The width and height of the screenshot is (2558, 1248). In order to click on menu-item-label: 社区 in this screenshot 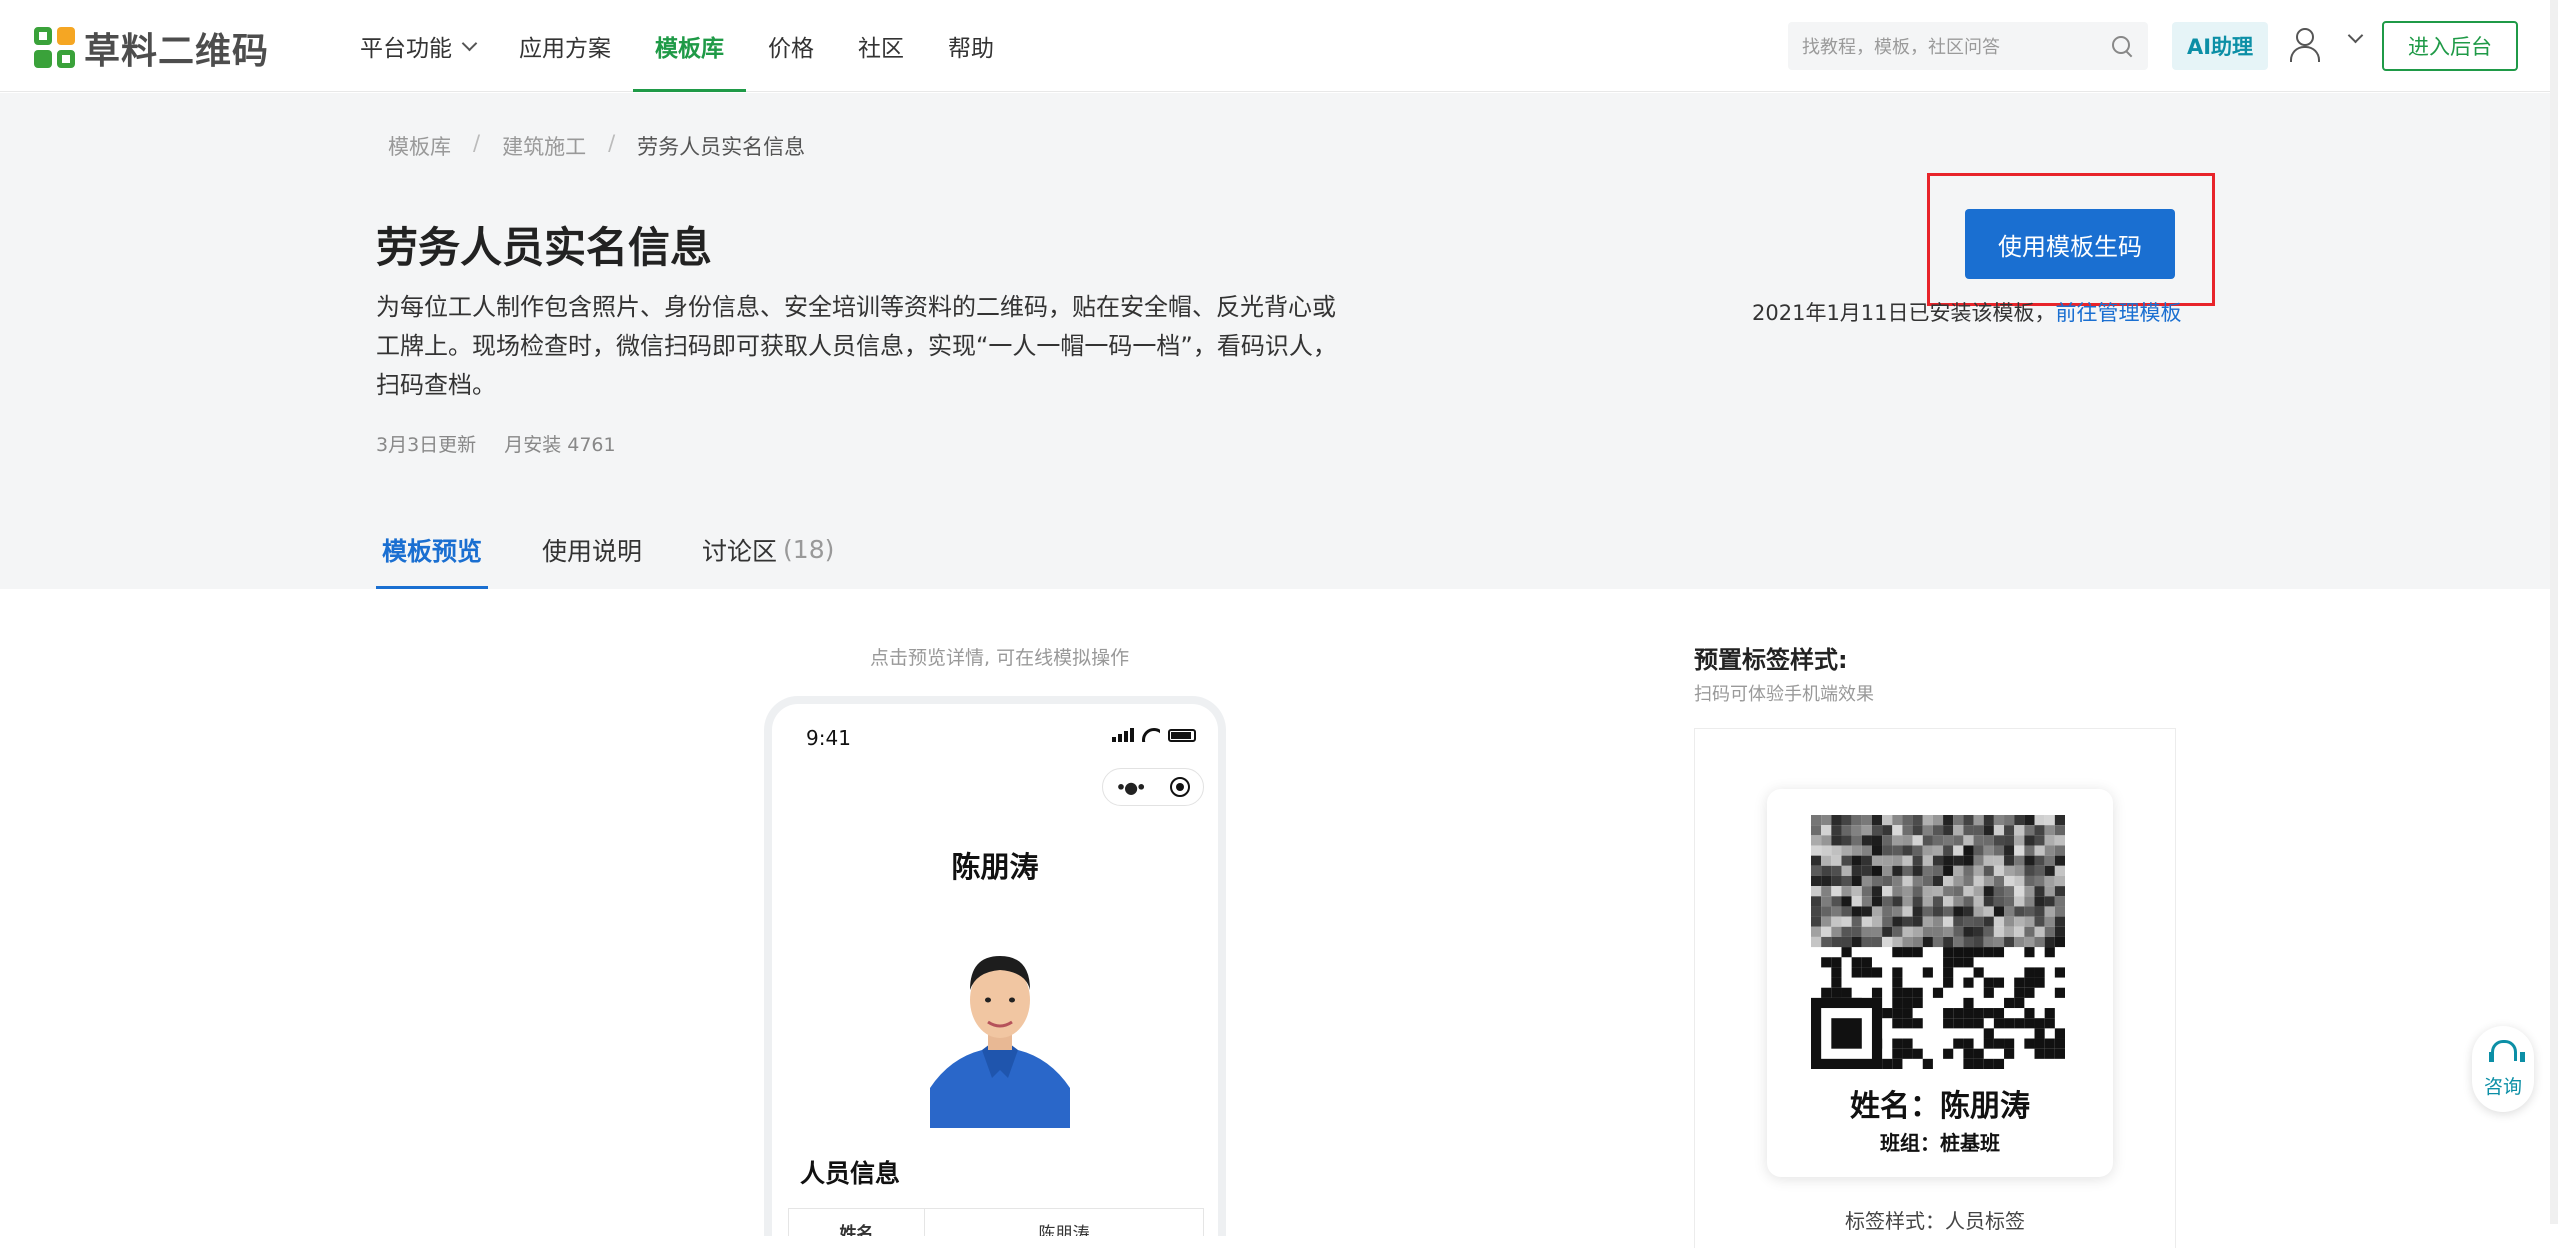, I will do `click(881, 49)`.